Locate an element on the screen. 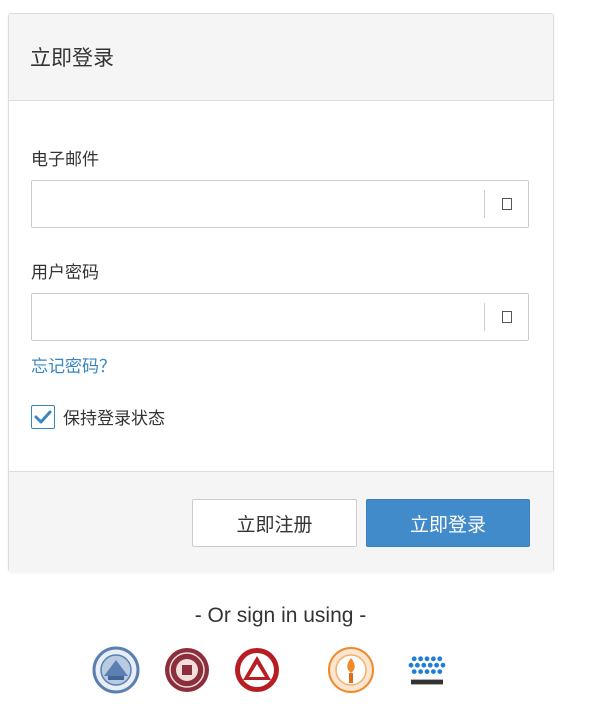  password-field is located at coordinates (280, 317).